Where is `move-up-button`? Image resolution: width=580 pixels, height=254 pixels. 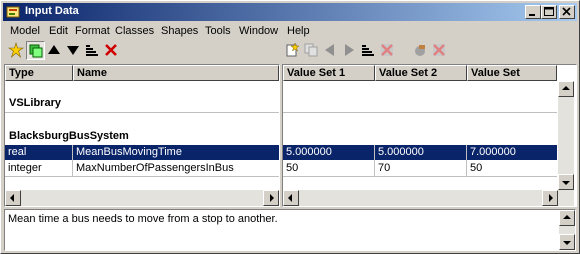 move-up-button is located at coordinates (54, 50).